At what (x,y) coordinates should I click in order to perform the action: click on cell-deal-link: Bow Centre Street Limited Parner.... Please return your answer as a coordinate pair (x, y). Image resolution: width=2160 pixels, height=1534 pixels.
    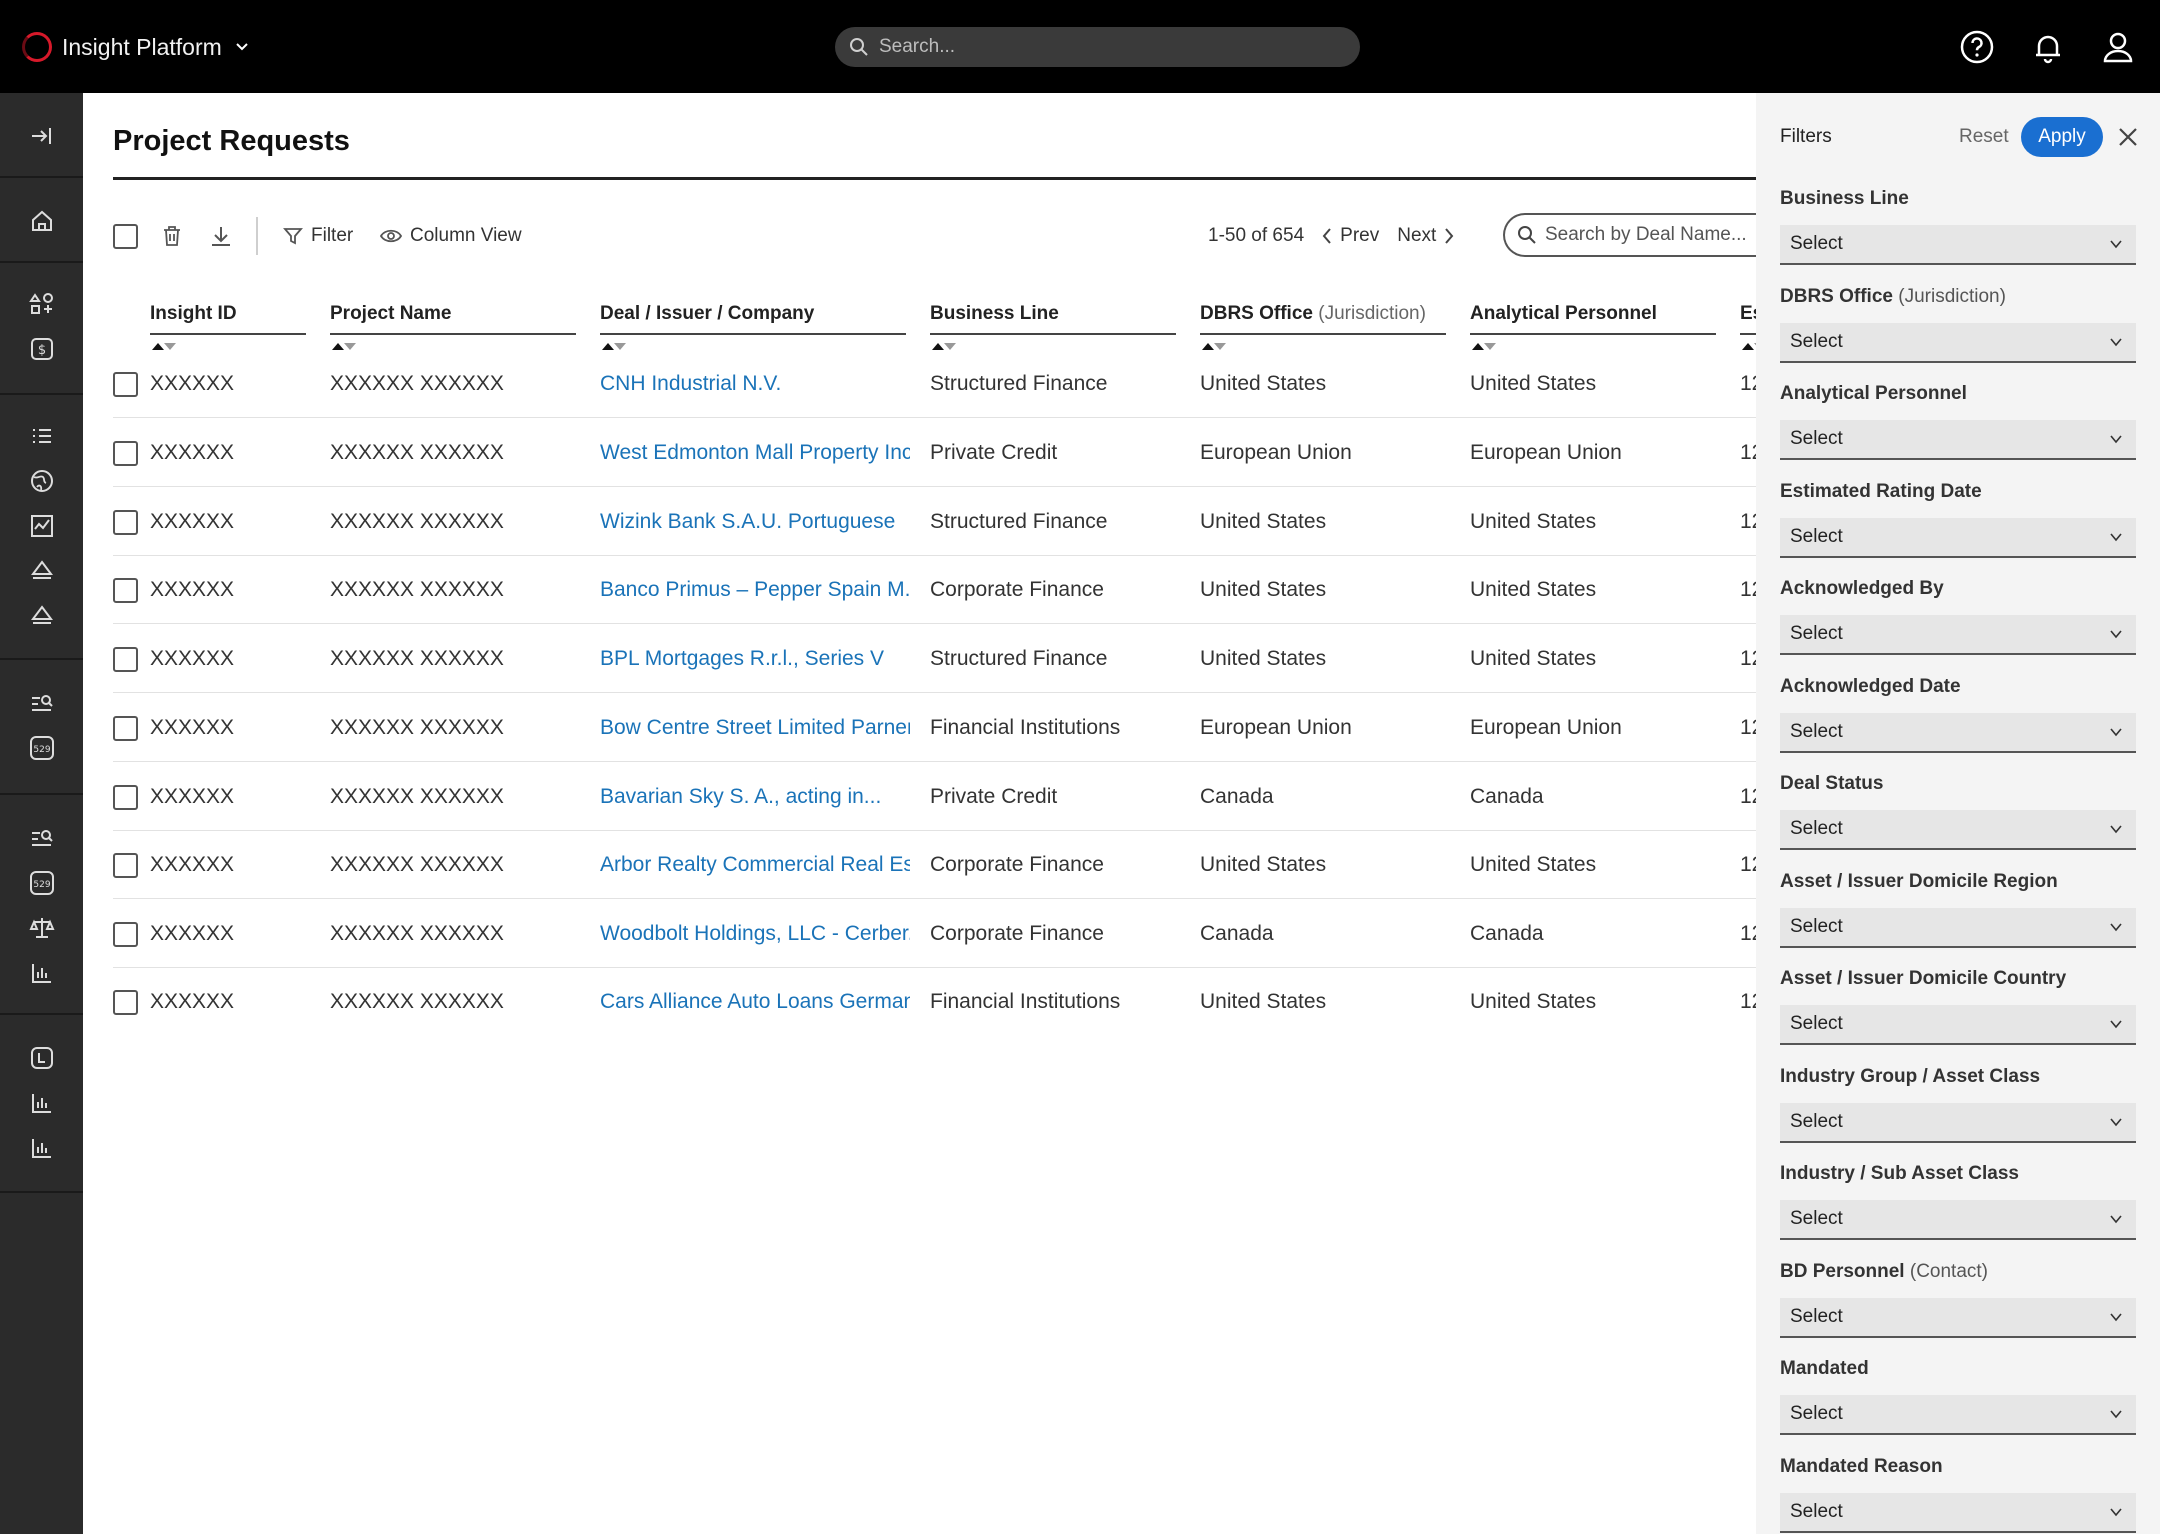
    Looking at the image, I should click on (755, 728).